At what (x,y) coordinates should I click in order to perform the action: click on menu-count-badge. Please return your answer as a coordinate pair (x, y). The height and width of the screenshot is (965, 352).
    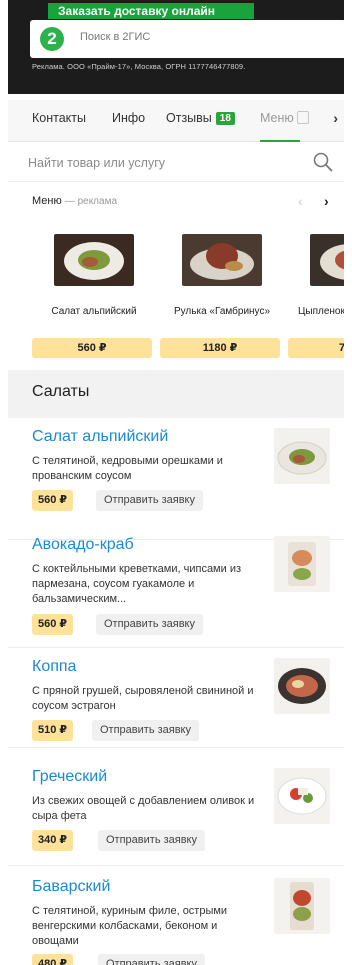
    Looking at the image, I should click on (302, 117).